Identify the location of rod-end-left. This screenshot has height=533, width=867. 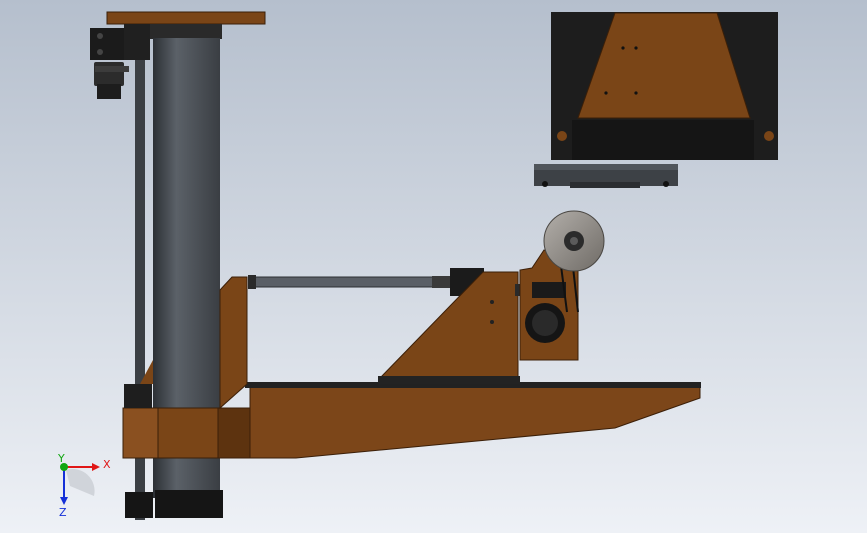
(252, 282).